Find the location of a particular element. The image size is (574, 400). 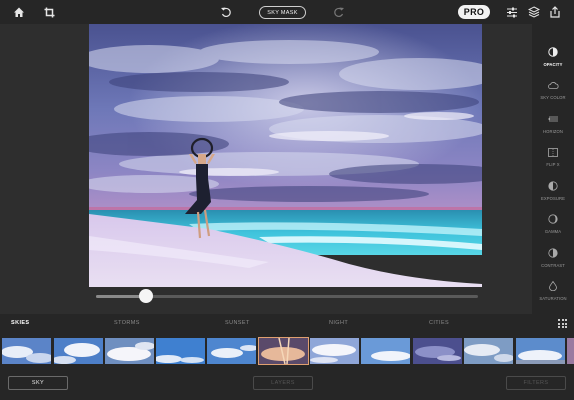

tool-label: SKY COLOR is located at coordinates (553, 97).